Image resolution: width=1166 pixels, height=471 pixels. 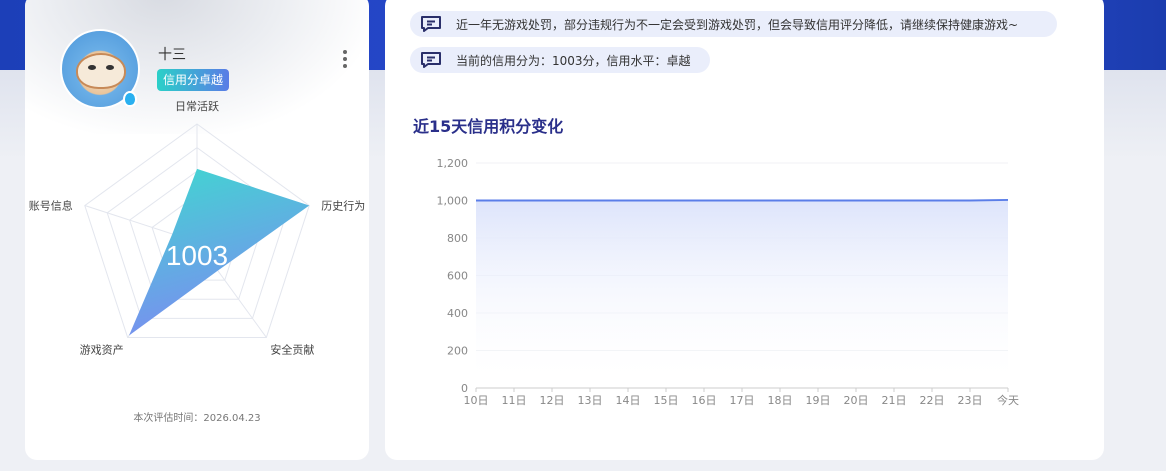 What do you see at coordinates (453, 163) in the screenshot?
I see `y-tick-label: 1,200` at bounding box center [453, 163].